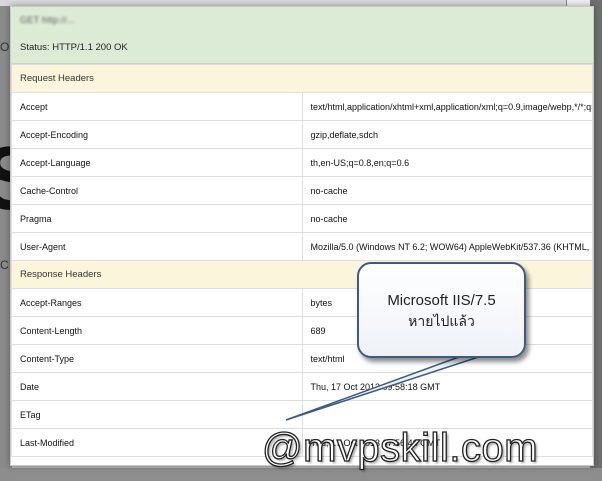  What do you see at coordinates (441, 300) in the screenshot?
I see `callout-line-1: Microsoft IIS/7.5` at bounding box center [441, 300].